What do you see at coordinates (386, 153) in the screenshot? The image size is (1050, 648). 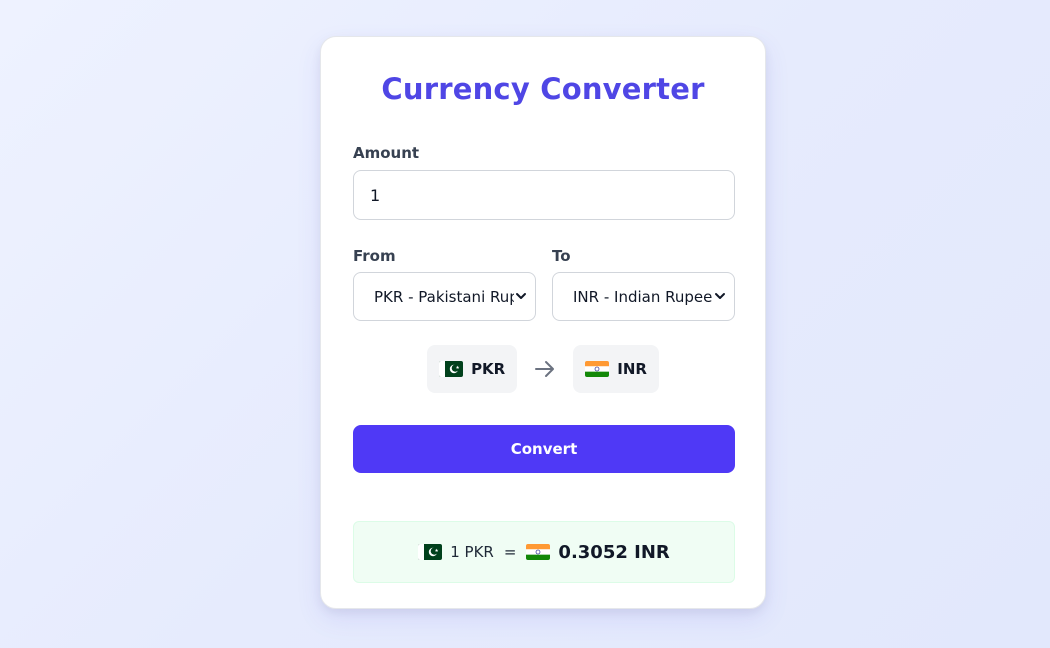 I see `amount-label: Amount` at bounding box center [386, 153].